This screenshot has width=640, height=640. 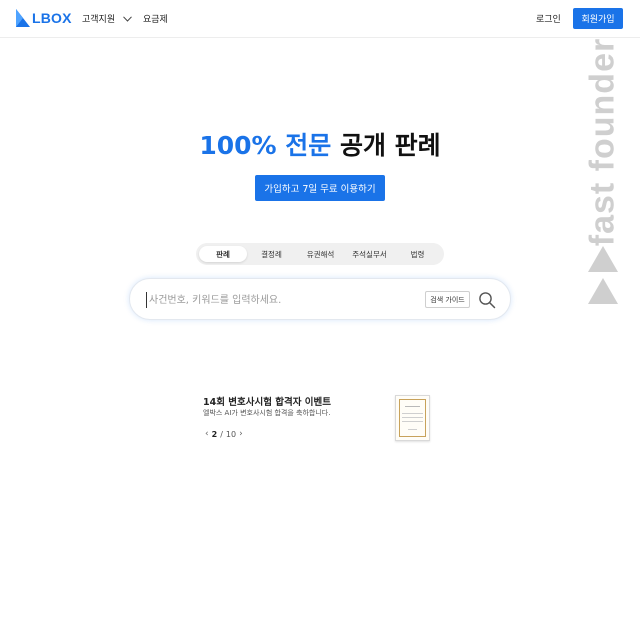 I want to click on event-banner-title: 14회 변호사시험 합격자 이벤트, so click(x=267, y=401).